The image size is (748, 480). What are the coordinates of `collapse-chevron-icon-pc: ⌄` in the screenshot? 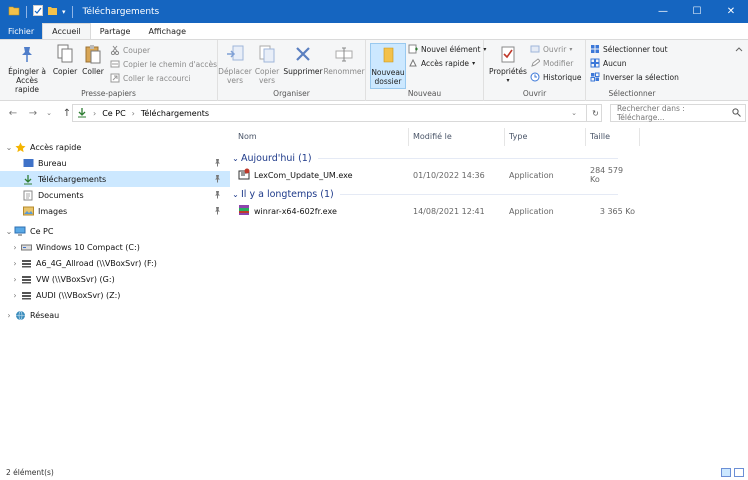 It's located at (9, 231).